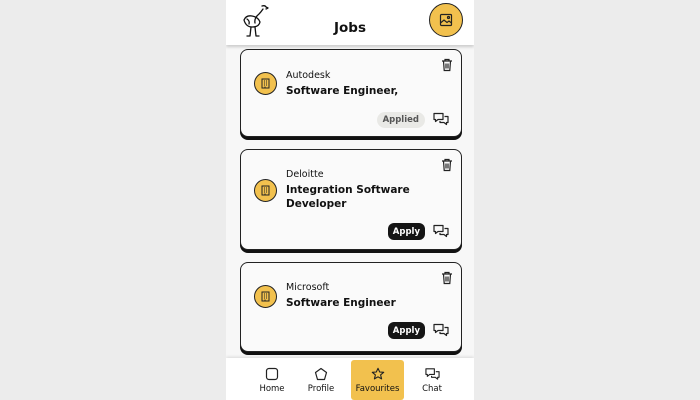 This screenshot has width=700, height=400. I want to click on job-card: Autodesk Software Engineer, Applied, so click(351, 93).